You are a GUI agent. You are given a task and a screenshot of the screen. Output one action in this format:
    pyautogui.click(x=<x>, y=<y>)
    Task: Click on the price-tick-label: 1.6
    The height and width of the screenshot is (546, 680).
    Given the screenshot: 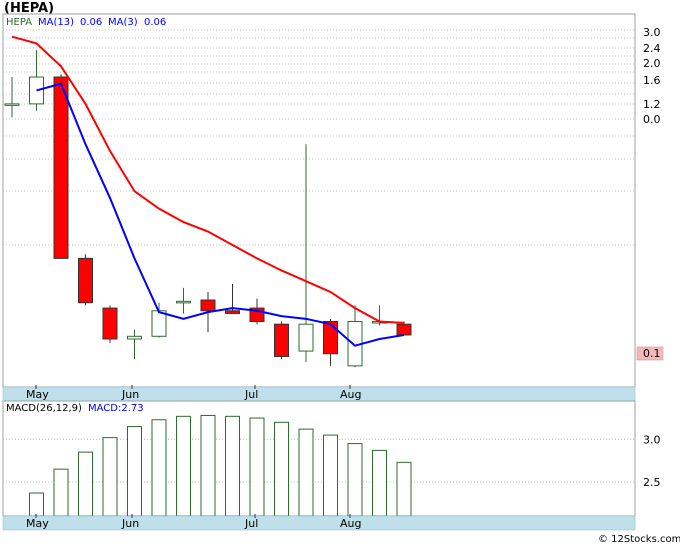 What is the action you would take?
    pyautogui.click(x=652, y=80)
    